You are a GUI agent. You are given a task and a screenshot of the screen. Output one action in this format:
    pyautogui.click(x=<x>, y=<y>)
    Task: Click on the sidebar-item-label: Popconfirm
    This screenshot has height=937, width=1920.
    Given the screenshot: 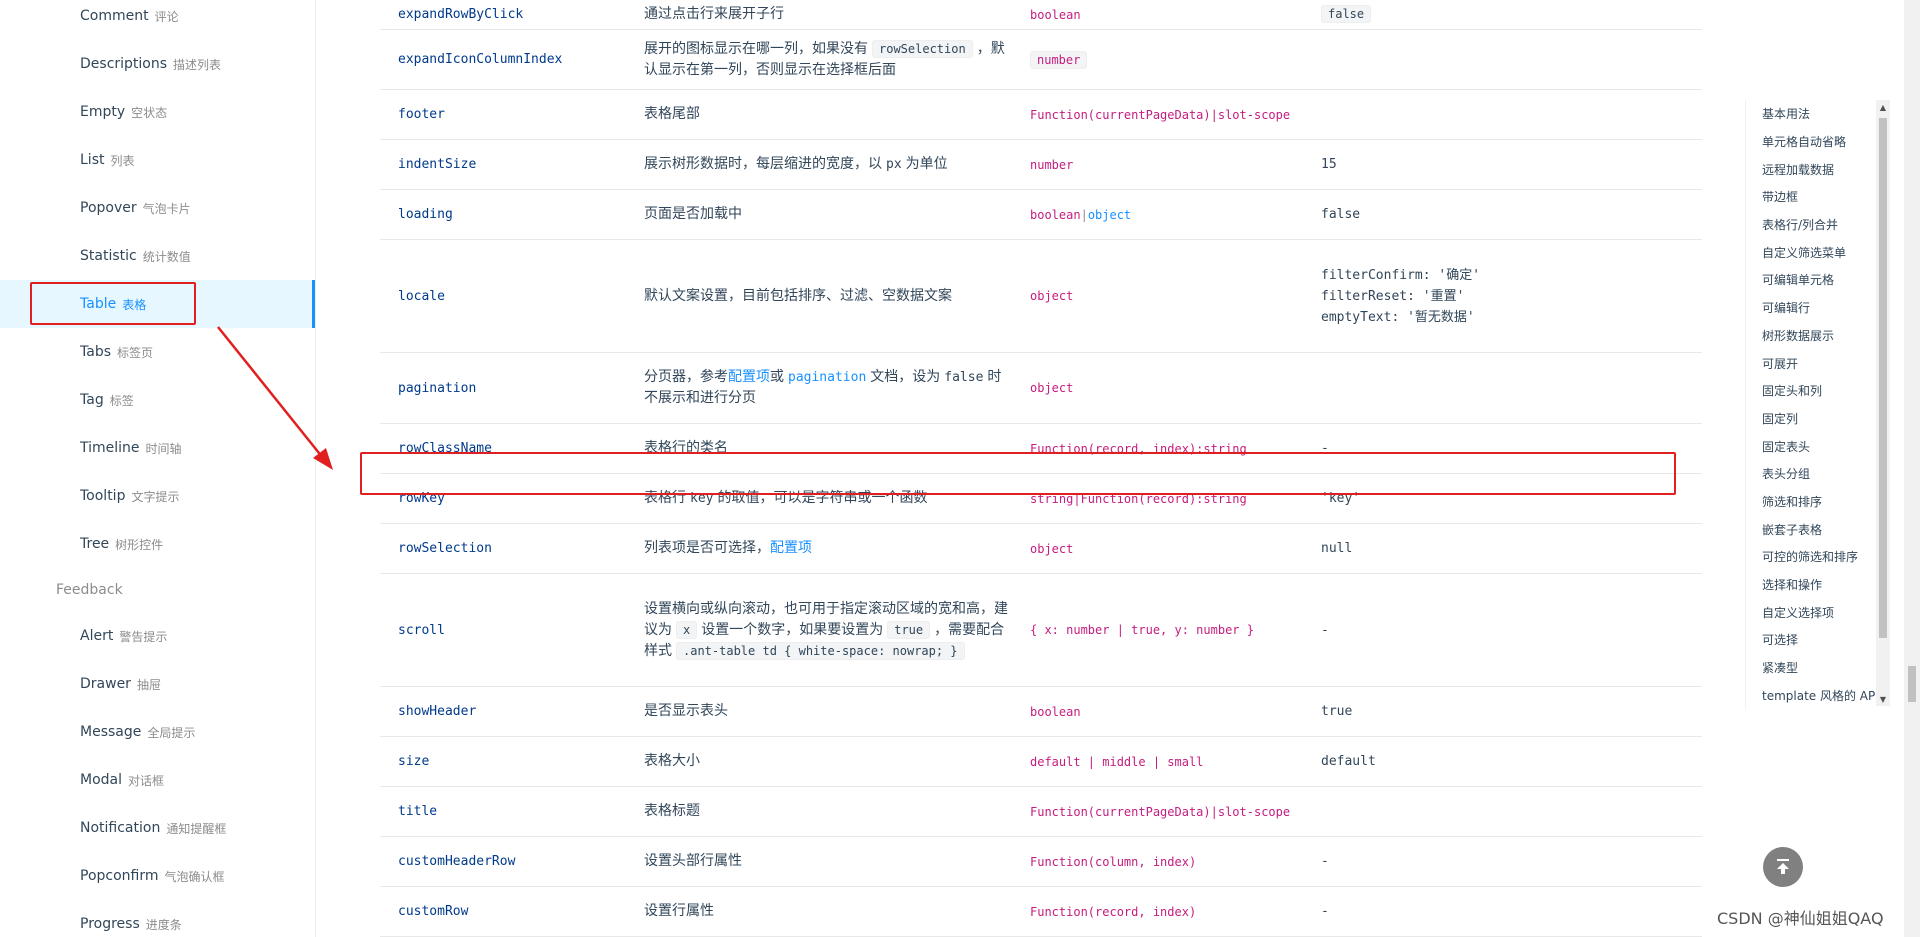 What is the action you would take?
    pyautogui.click(x=119, y=876)
    